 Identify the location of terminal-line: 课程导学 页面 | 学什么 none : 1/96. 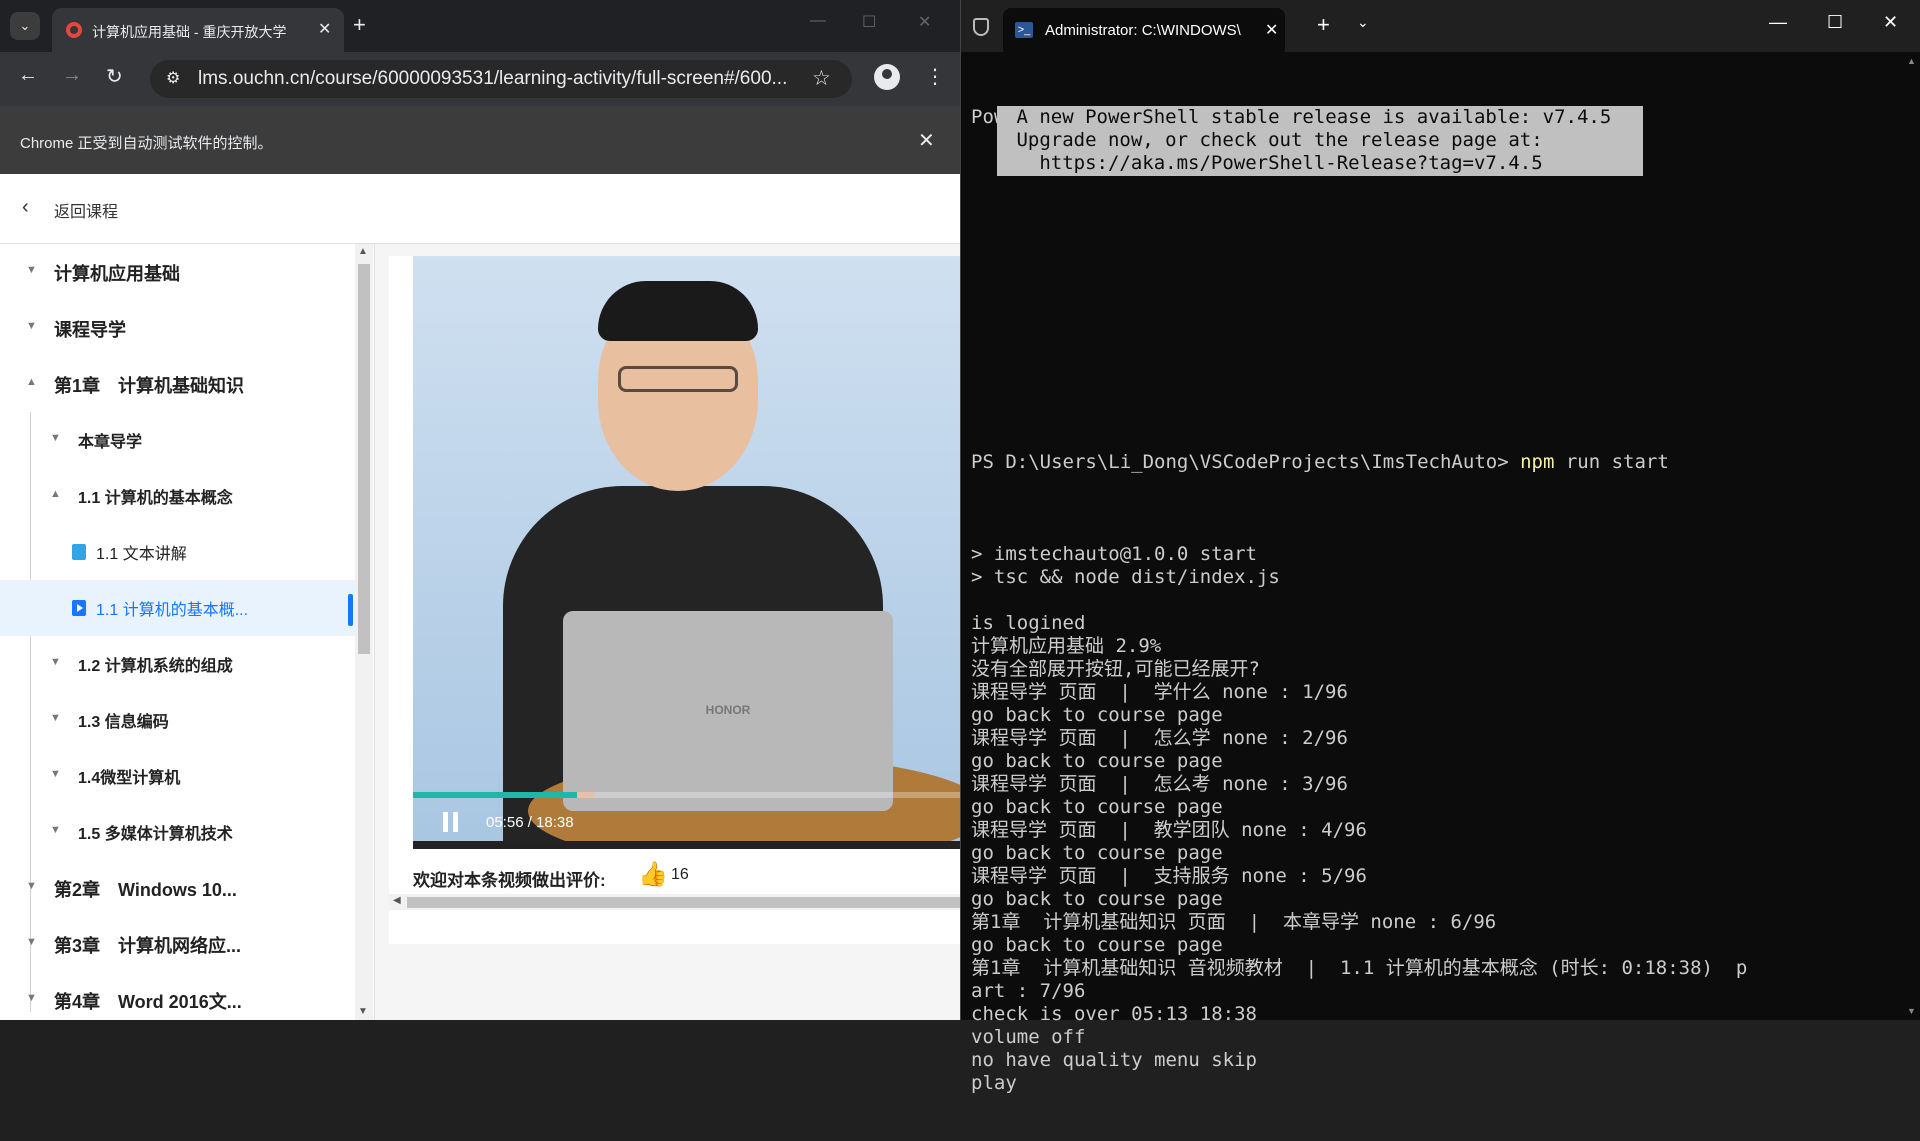
(1159, 692).